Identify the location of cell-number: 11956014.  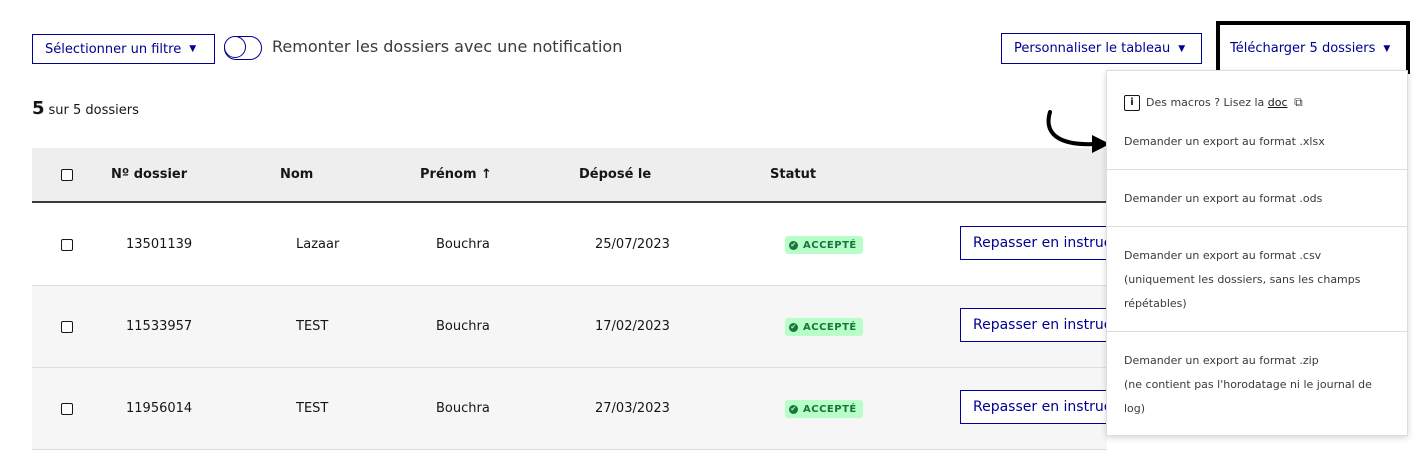
(159, 408).